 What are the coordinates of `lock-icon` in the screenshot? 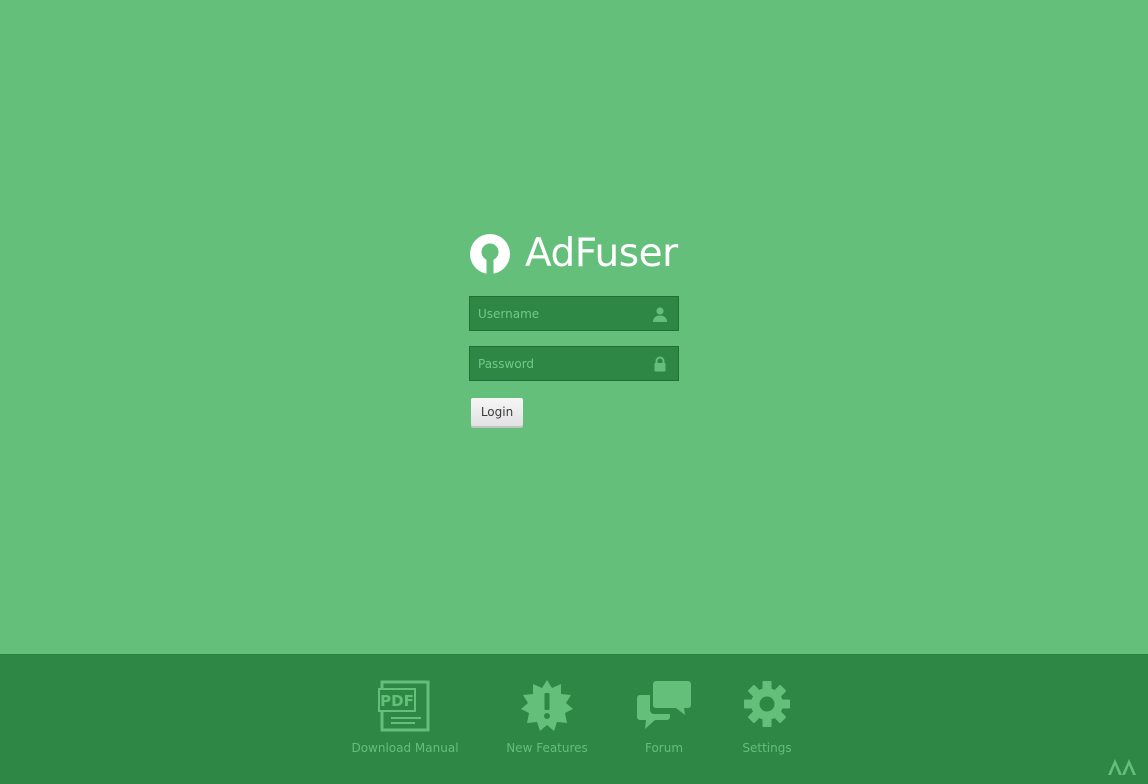 It's located at (660, 364).